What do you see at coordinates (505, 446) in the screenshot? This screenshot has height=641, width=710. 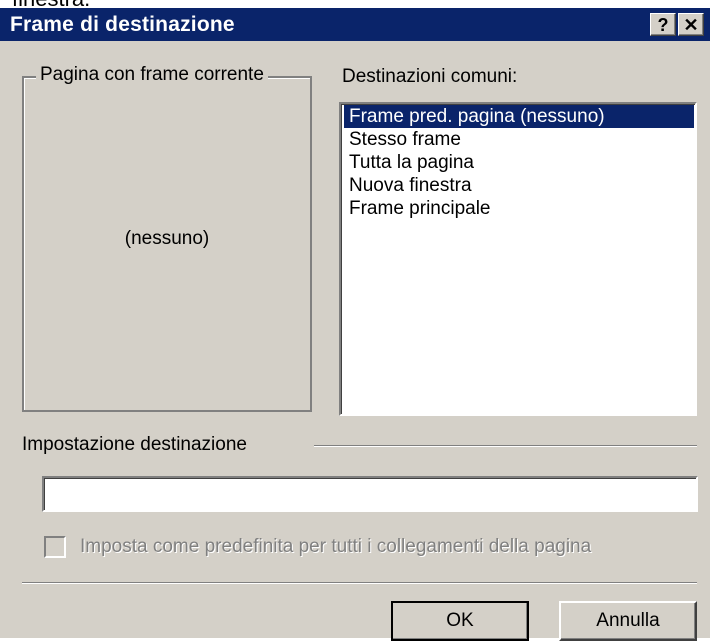 I see `target-setting-divider` at bounding box center [505, 446].